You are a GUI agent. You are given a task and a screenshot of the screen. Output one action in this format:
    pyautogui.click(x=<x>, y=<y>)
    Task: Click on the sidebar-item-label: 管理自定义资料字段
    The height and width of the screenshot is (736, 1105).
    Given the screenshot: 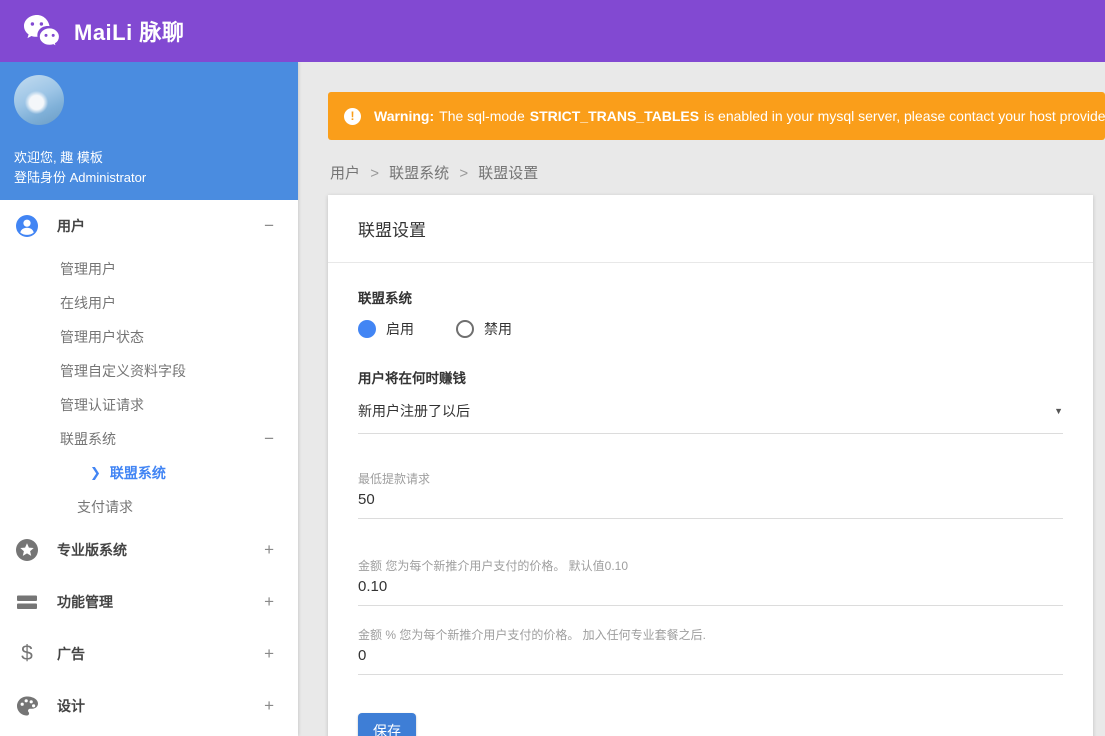 What is the action you would take?
    pyautogui.click(x=123, y=371)
    